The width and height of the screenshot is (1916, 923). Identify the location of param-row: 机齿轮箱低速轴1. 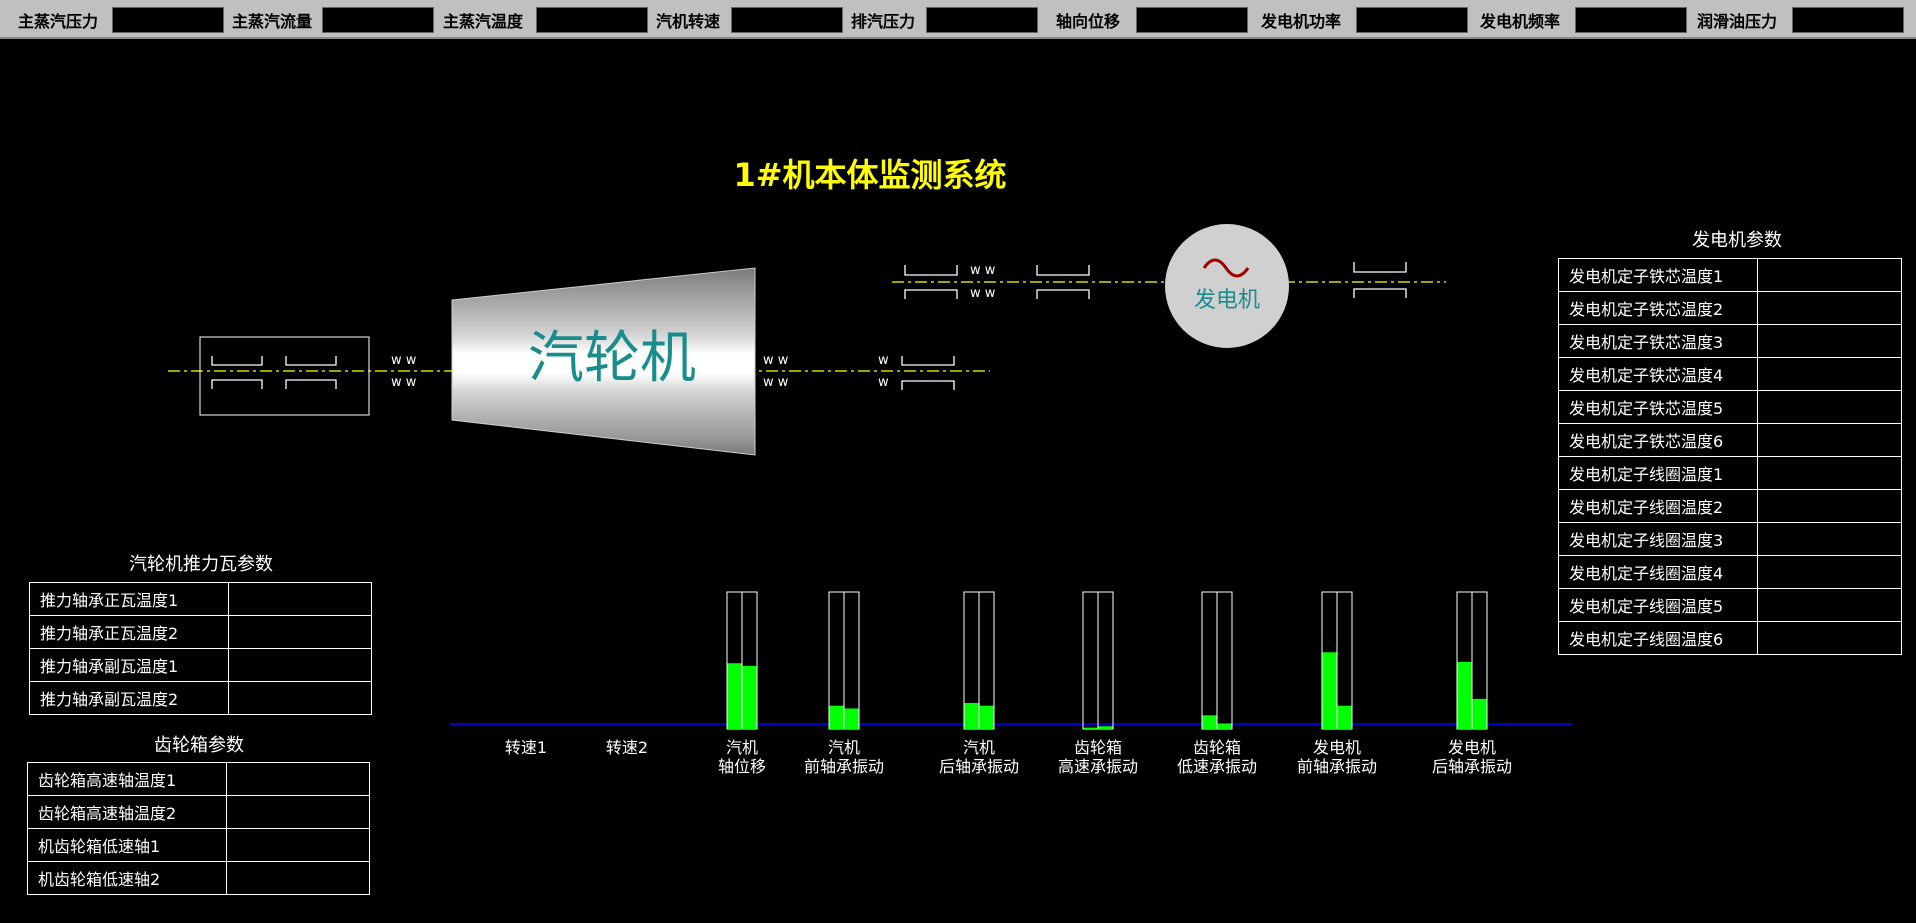
(198, 845).